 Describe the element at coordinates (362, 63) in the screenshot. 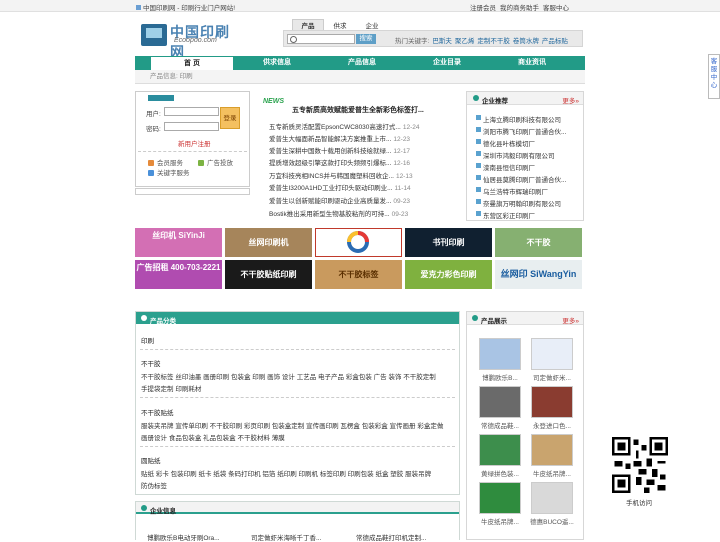

I see `nav-products: 产品信息` at that location.